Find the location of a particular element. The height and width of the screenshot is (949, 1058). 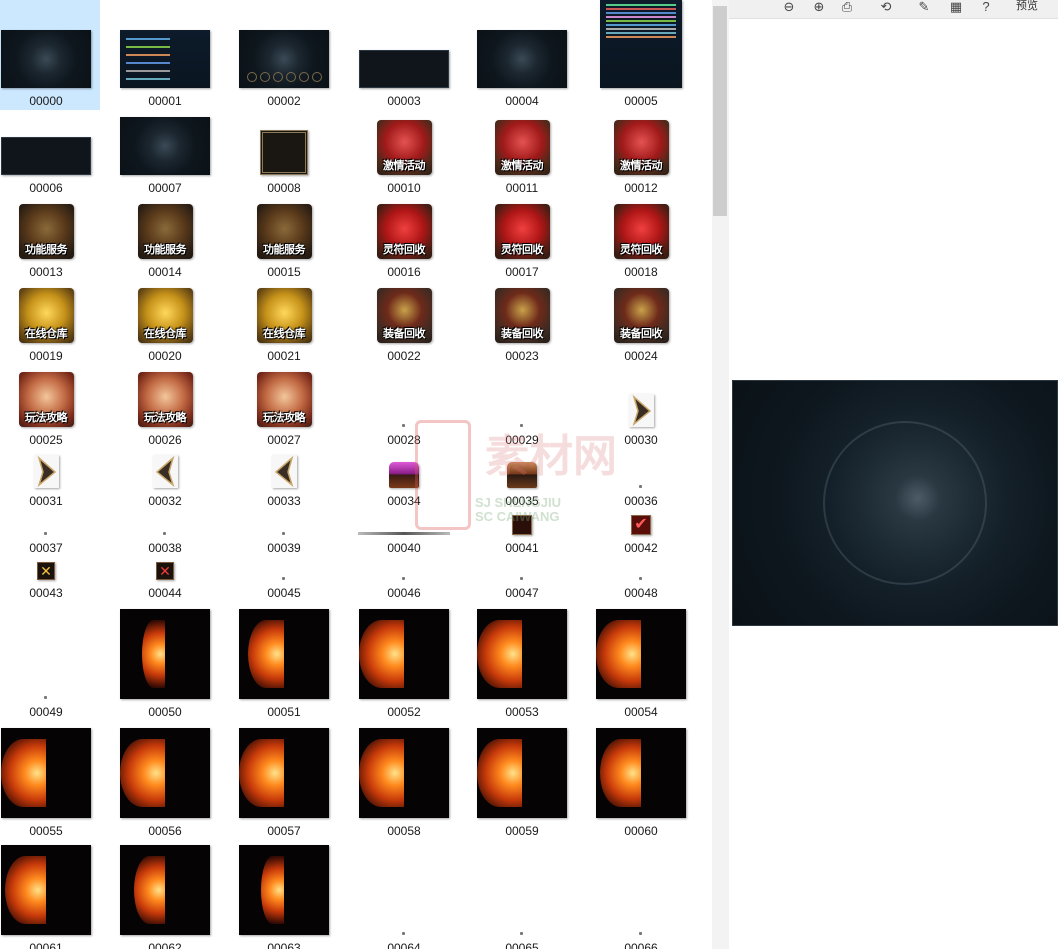

file-tile: 00065 is located at coordinates (522, 895).